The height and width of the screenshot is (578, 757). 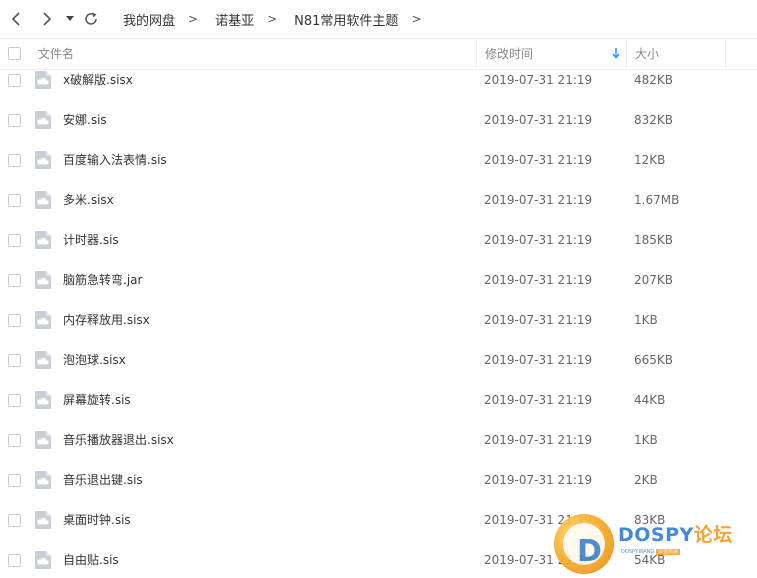 I want to click on file-name: 内存释放用.sisx, so click(x=106, y=320).